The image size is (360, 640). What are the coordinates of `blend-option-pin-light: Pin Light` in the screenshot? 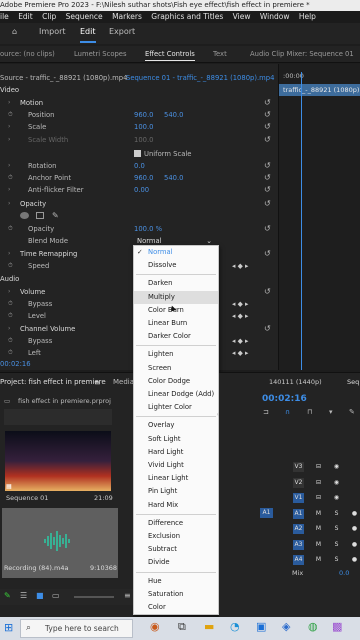 It's located at (176, 491).